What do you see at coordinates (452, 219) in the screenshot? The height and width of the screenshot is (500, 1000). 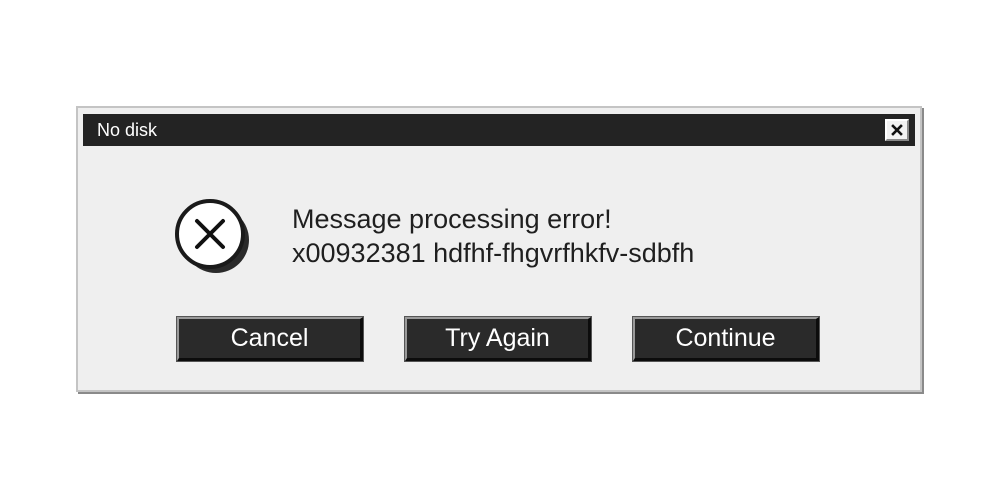 I see `error-message-title: Message processing error!` at bounding box center [452, 219].